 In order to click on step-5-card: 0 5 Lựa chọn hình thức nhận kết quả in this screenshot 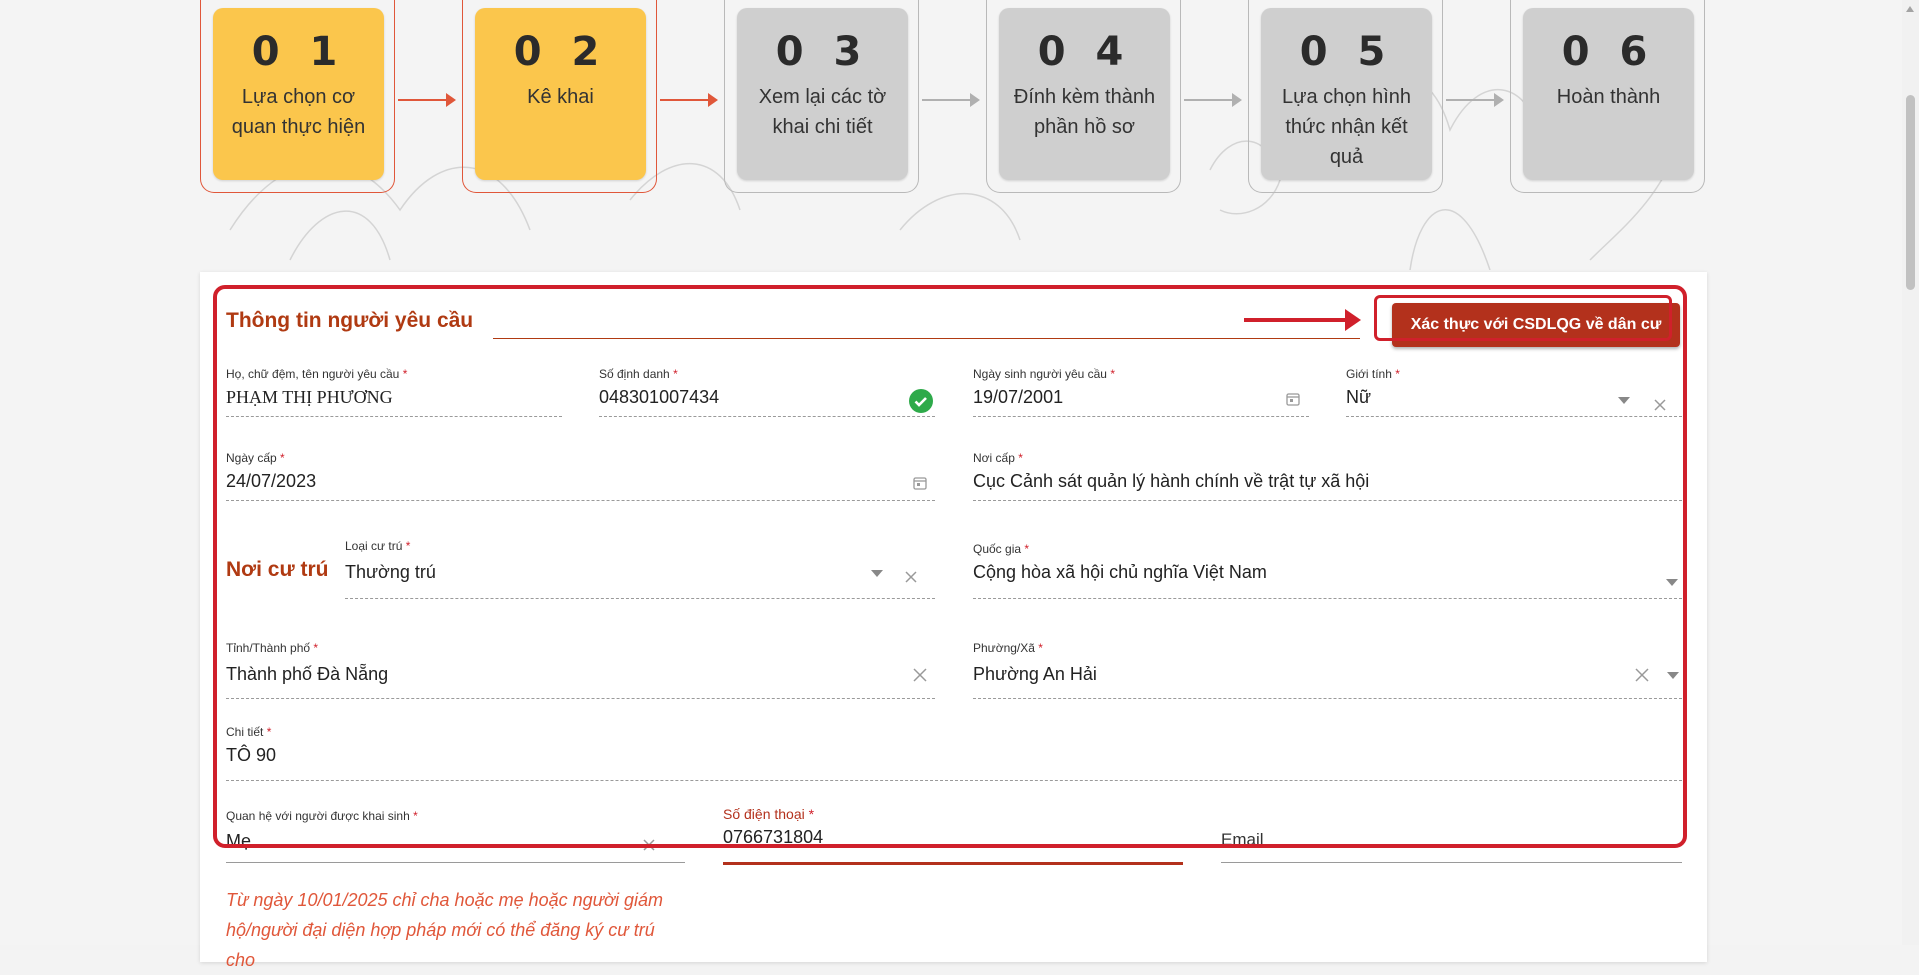, I will do `click(1346, 94)`.